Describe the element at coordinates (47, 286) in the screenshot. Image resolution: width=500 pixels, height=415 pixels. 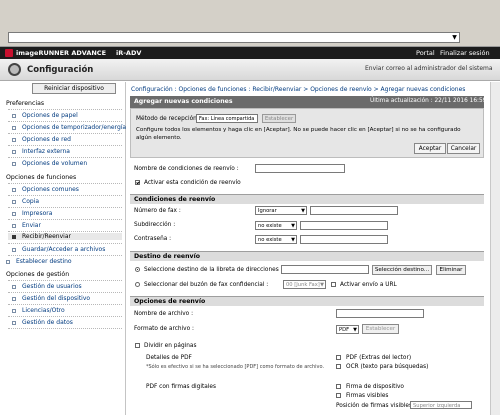
I see `sidebar-item-users: Gestión de usuarios` at that location.